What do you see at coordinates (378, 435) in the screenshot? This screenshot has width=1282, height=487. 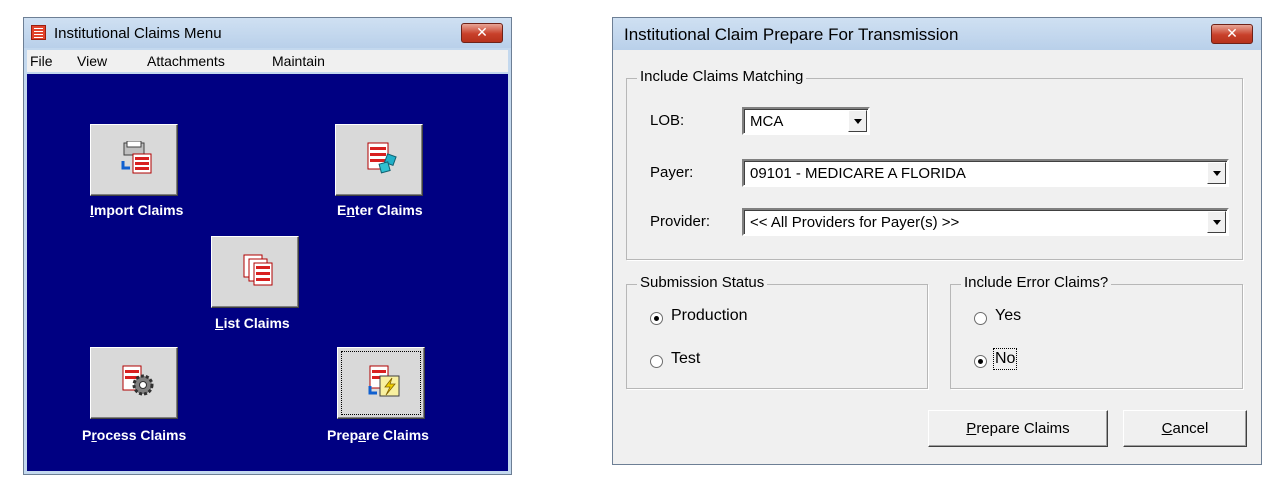 I see `prepare-claims-label: Prepare Claims` at bounding box center [378, 435].